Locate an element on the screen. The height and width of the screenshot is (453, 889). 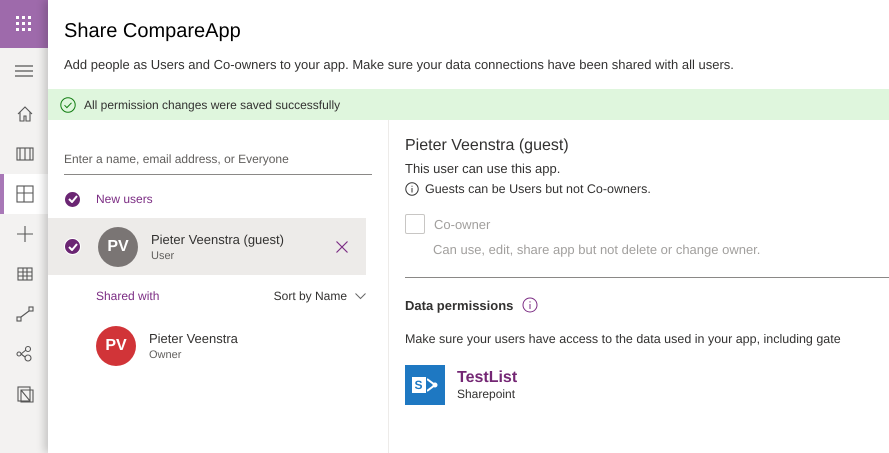
checkbox-hint: Can use, edit, share app but not delete or change owner. is located at coordinates (597, 249).